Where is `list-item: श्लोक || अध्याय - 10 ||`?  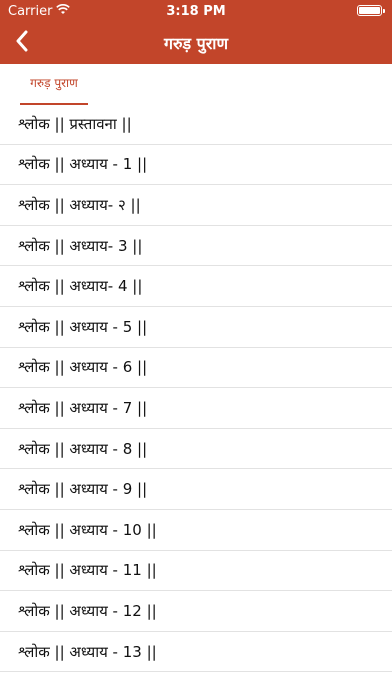 list-item: श्लोक || अध्याय - 10 || is located at coordinates (196, 530).